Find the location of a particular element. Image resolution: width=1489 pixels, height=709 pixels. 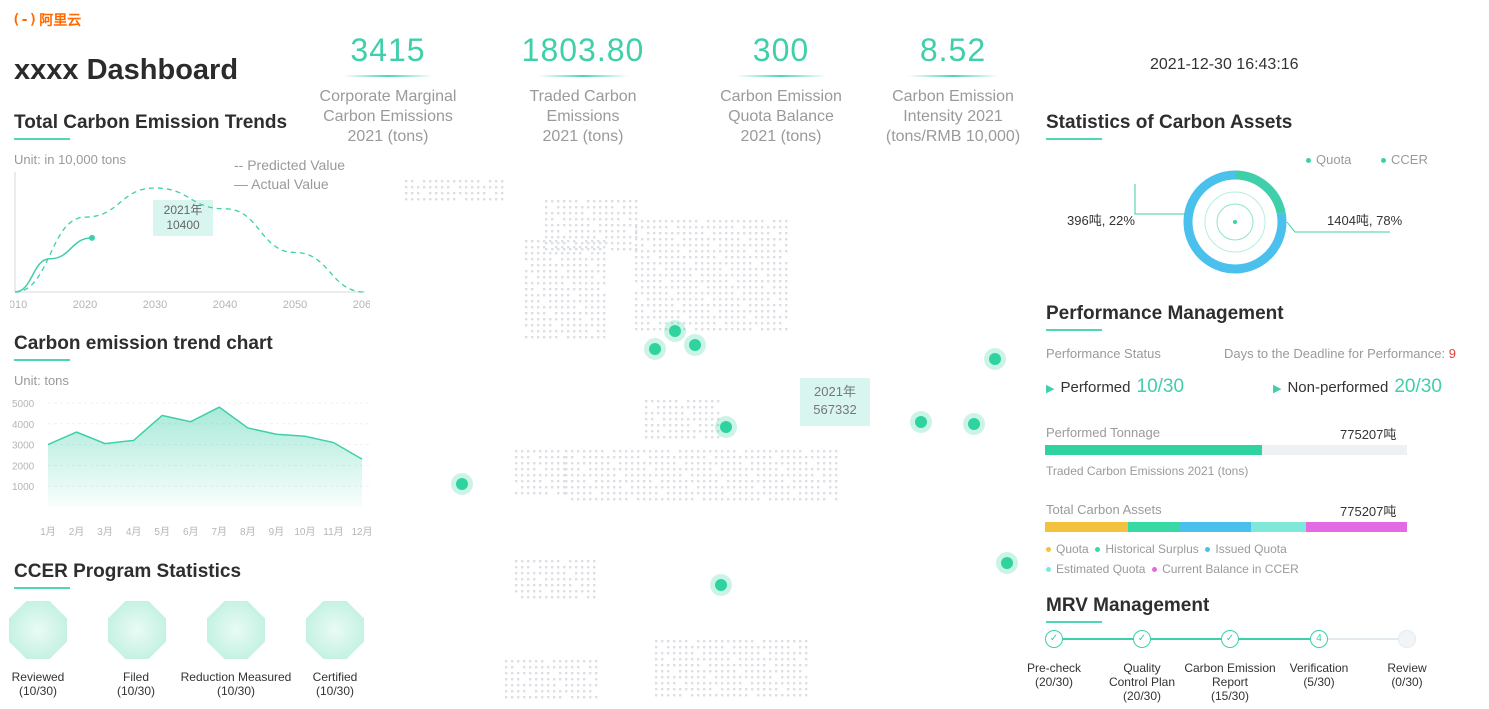

ccer-filed-badge is located at coordinates (137, 630).